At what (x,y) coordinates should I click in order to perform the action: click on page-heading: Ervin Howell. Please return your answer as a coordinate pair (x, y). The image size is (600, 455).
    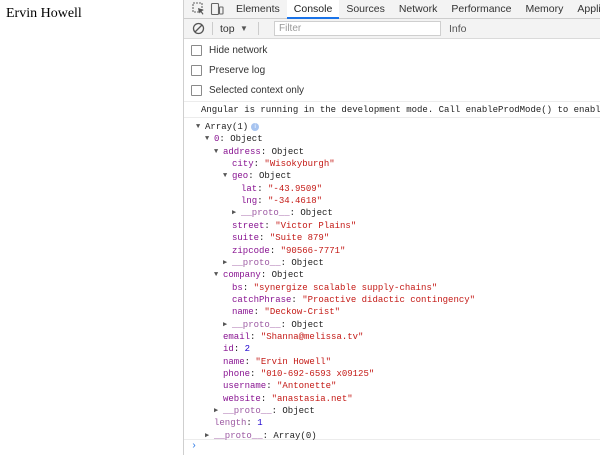
    Looking at the image, I should click on (44, 13).